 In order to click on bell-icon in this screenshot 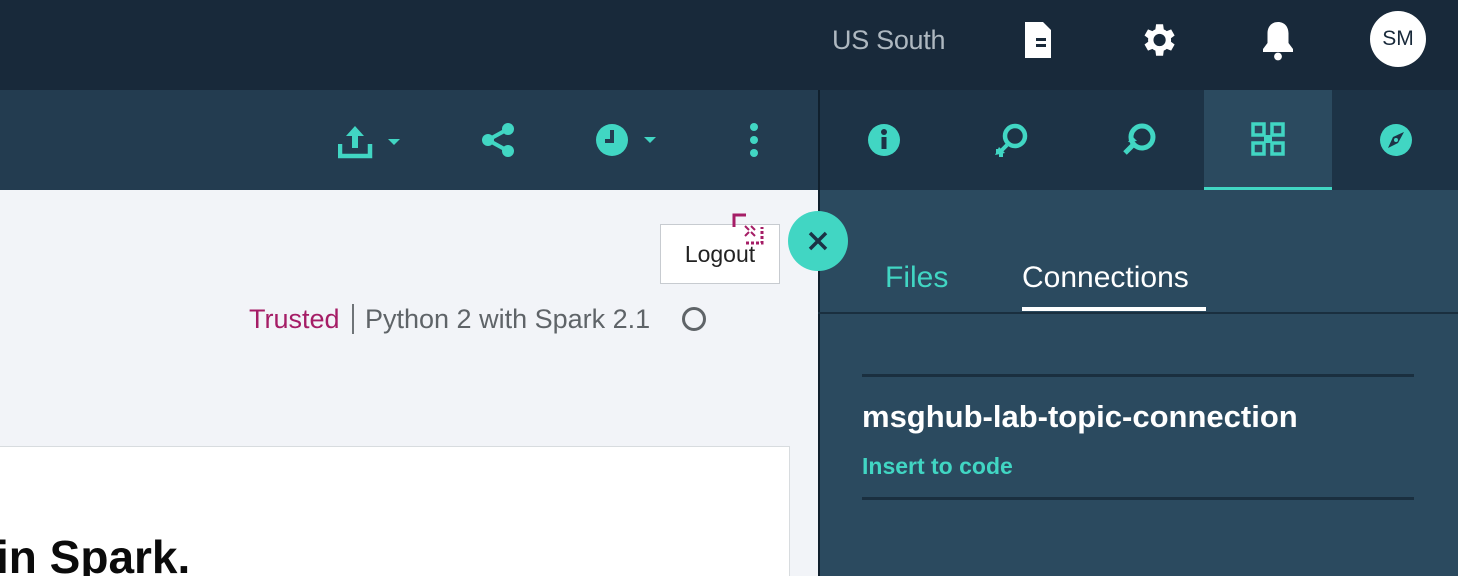, I will do `click(1278, 40)`.